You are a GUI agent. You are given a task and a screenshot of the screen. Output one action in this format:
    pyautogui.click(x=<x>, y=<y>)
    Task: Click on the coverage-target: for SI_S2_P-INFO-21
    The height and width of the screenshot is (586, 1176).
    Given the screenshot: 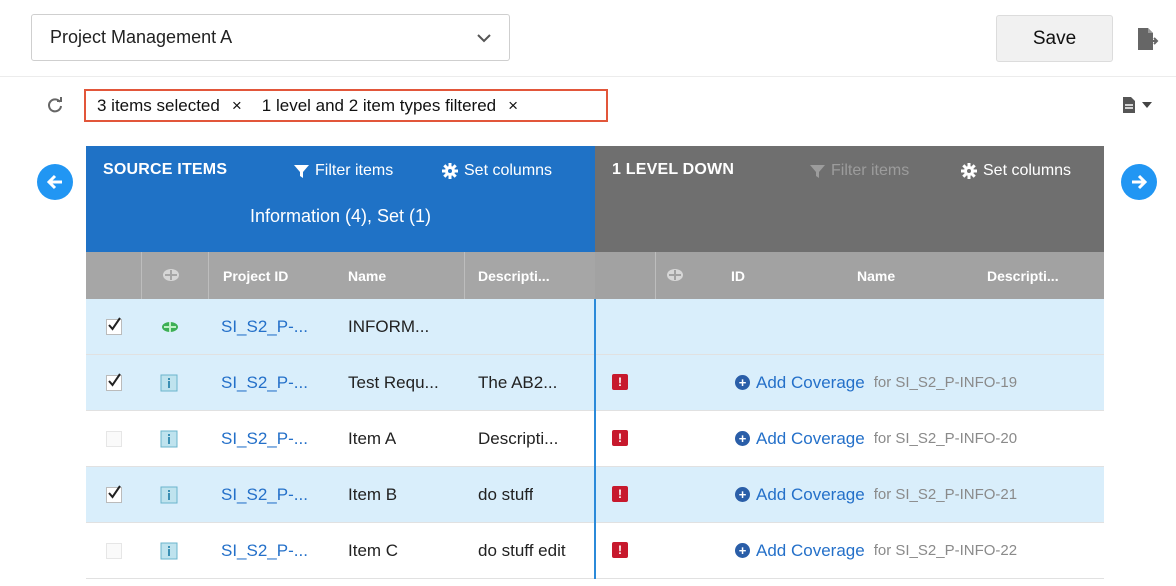 What is the action you would take?
    pyautogui.click(x=945, y=494)
    